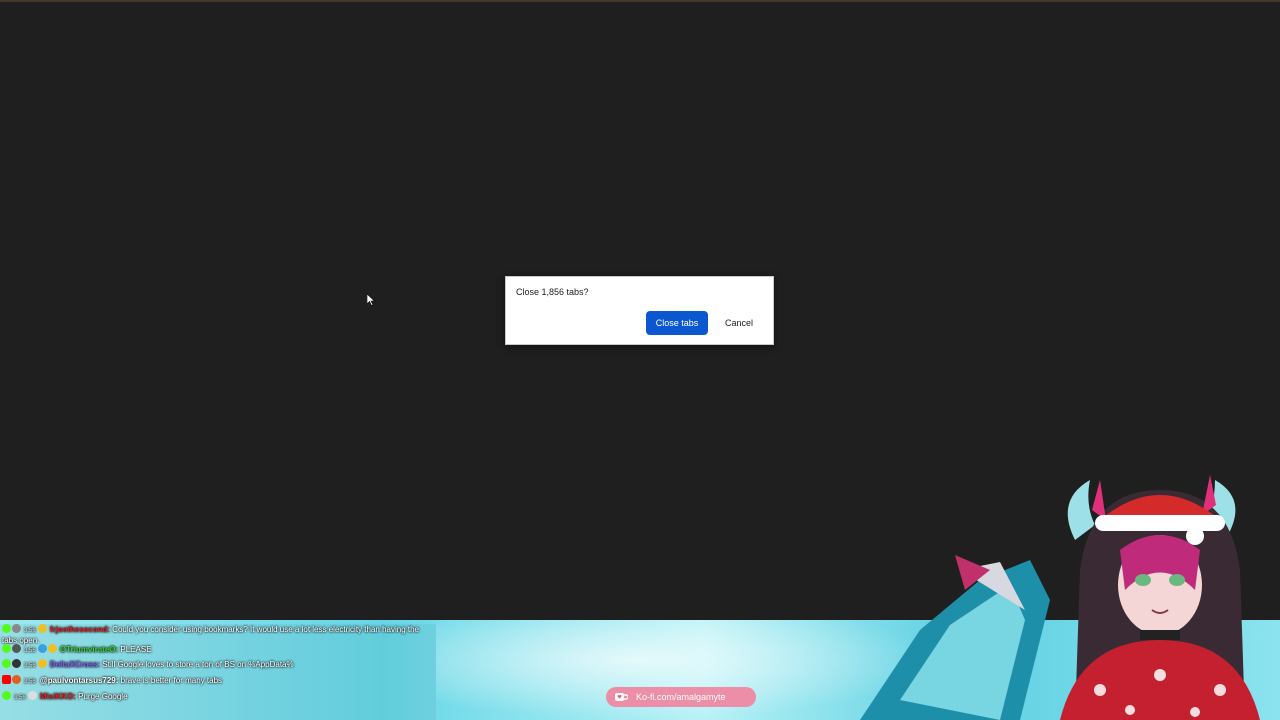 Image resolution: width=1280 pixels, height=720 pixels. Describe the element at coordinates (218, 696) in the screenshot. I see `chat-message: 3:56 MisiKKO: Purge Google` at that location.